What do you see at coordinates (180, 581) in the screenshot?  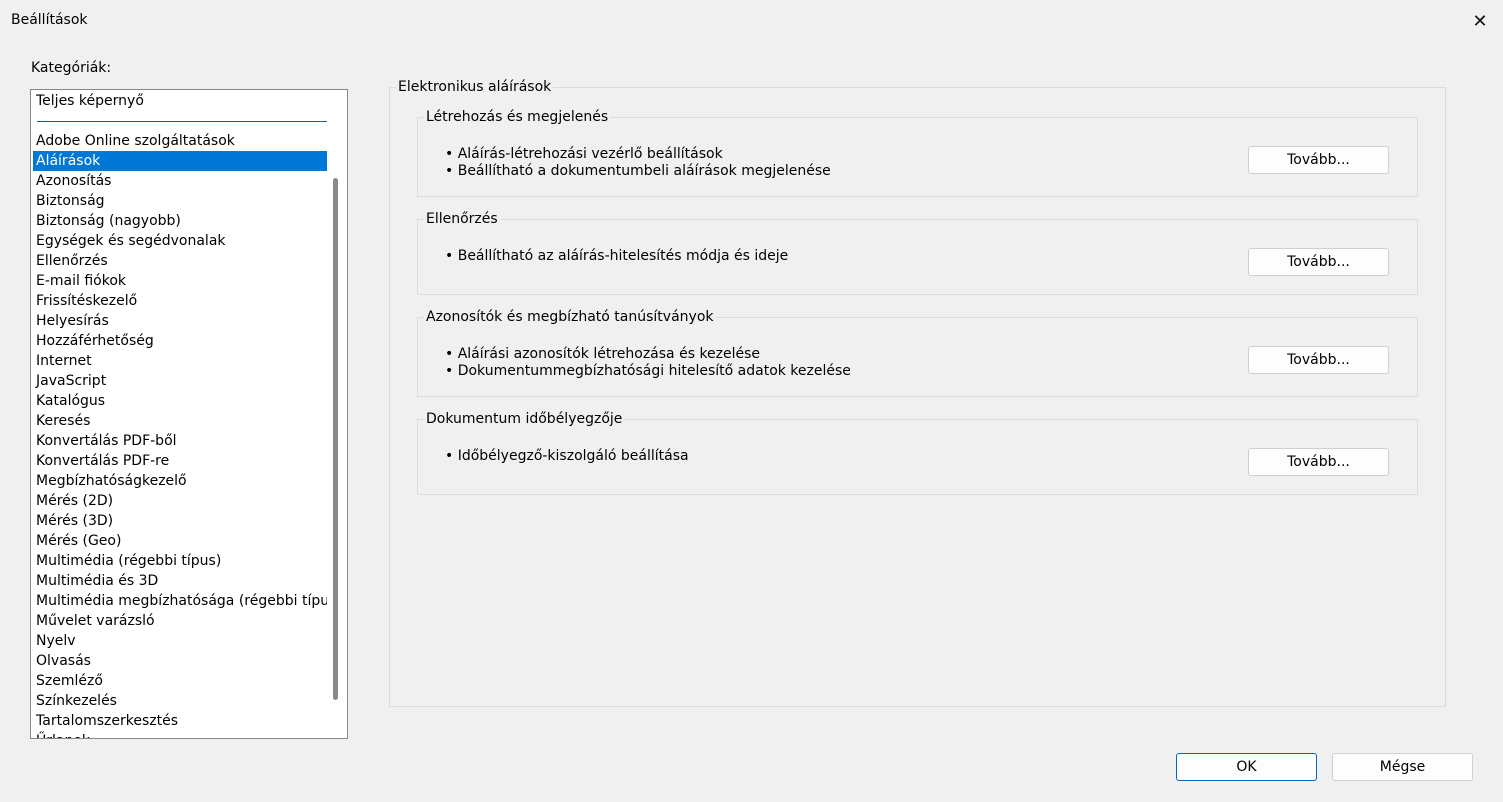 I see `list-item: Multimédia és 3D` at bounding box center [180, 581].